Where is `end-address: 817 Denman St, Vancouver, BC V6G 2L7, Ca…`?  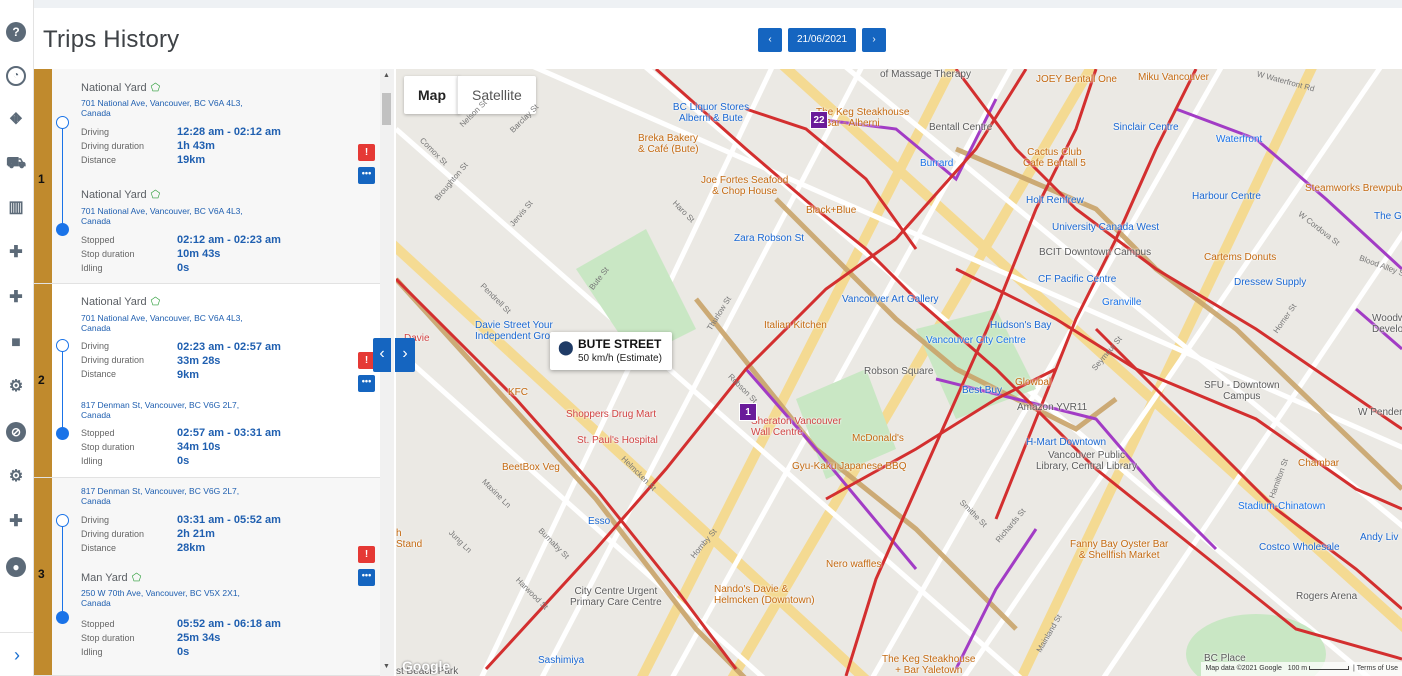 end-address: 817 Denman St, Vancouver, BC V6G 2L7, Ca… is located at coordinates (176, 410).